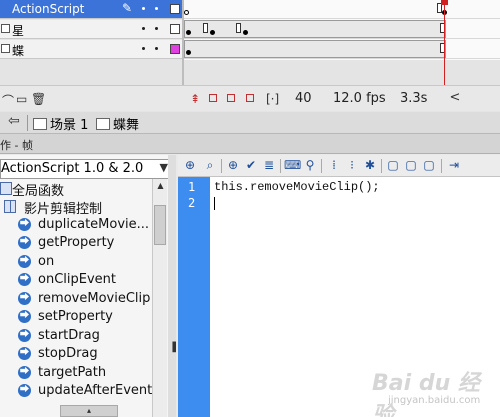 Image resolution: width=500 pixels, height=417 pixels. I want to click on center-frame-icon: ⇞, so click(195, 99).